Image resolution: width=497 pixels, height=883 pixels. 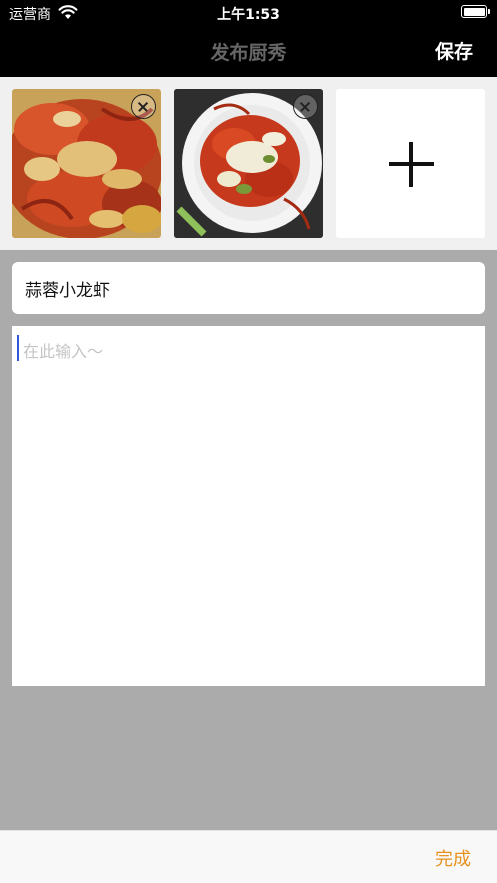 I want to click on remove-photo-2-button, so click(x=305, y=106).